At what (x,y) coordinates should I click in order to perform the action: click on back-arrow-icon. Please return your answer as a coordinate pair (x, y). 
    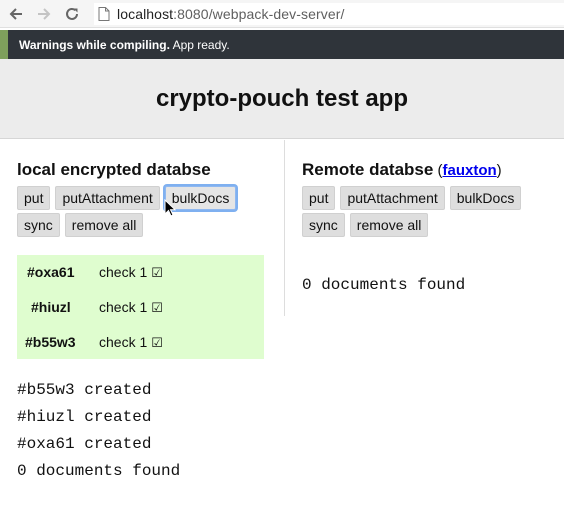
    Looking at the image, I should click on (16, 14).